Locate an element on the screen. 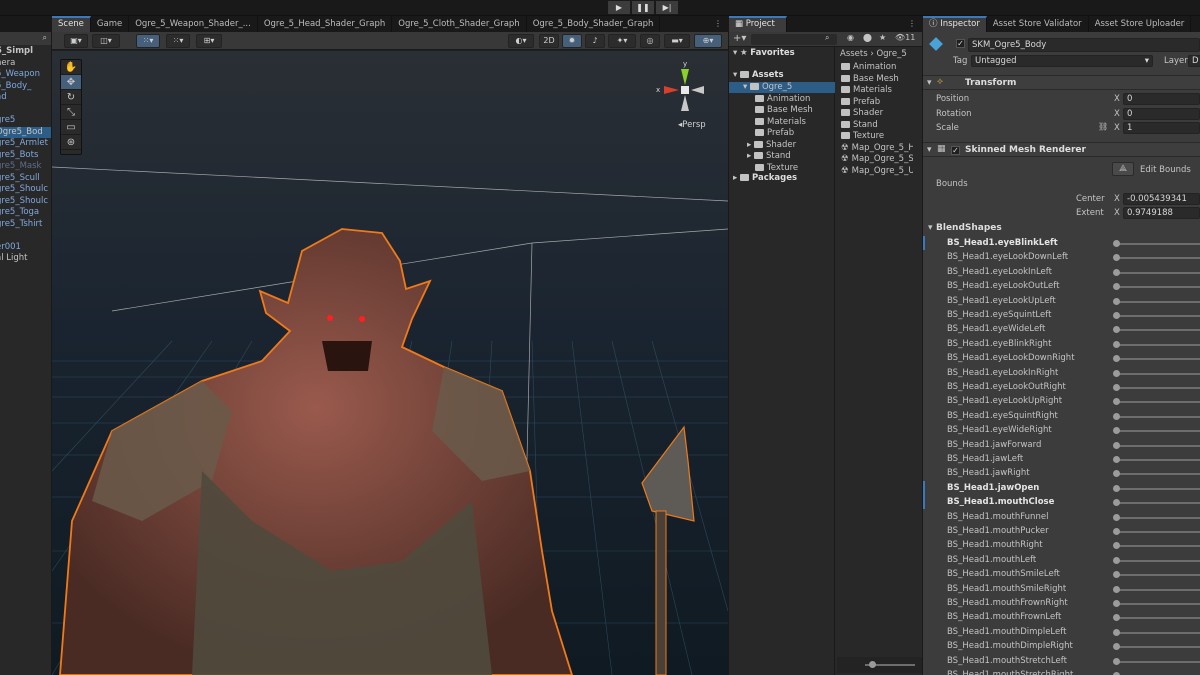 The height and width of the screenshot is (675, 1200). camera-dropdown: ▬▾ is located at coordinates (677, 41).